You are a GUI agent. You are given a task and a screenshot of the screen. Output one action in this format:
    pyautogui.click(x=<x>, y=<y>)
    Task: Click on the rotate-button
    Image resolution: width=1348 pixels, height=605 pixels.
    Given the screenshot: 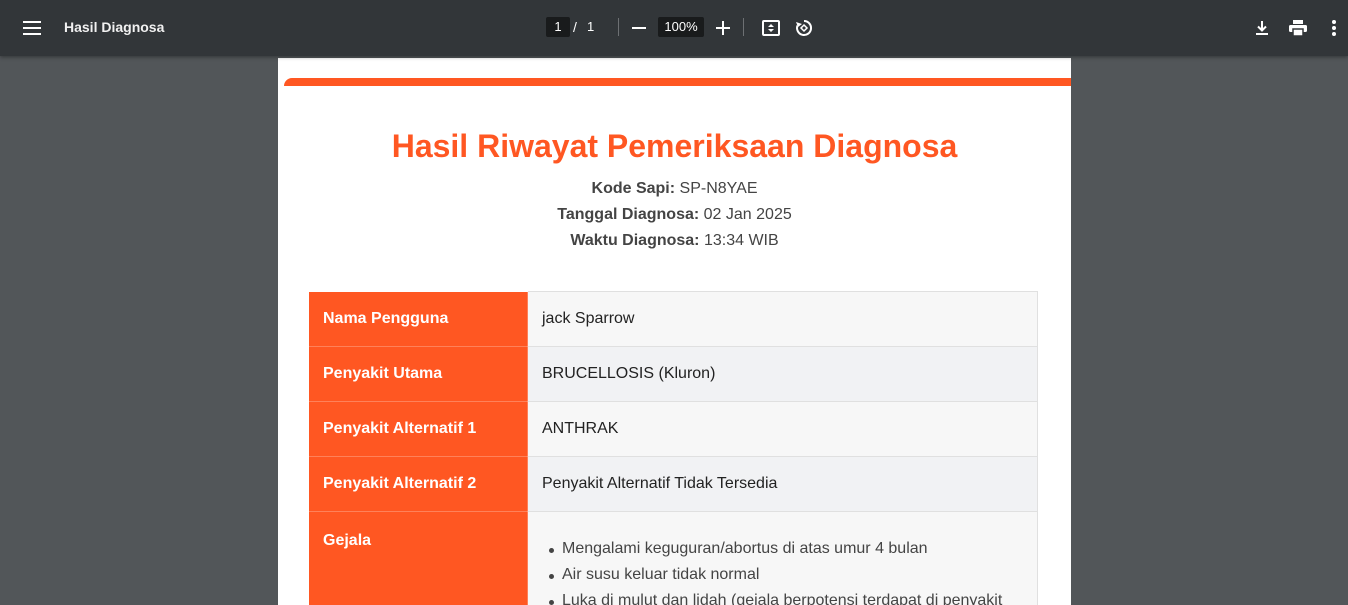 What is the action you would take?
    pyautogui.click(x=804, y=28)
    